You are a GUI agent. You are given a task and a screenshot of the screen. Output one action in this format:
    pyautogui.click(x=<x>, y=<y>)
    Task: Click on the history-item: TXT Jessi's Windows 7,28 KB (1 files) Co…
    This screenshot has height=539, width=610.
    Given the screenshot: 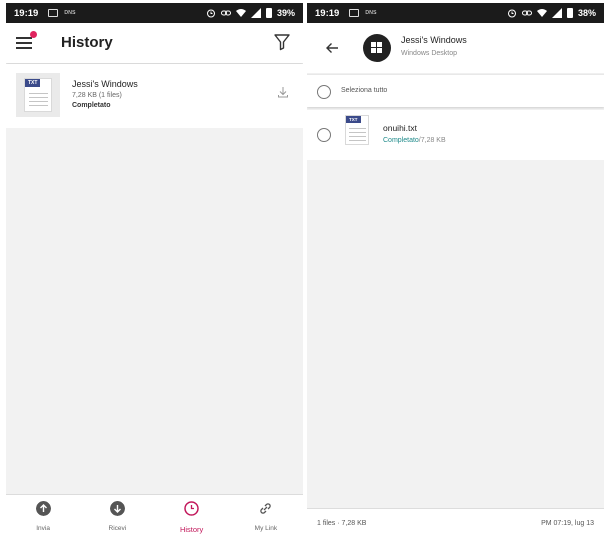 What is the action you would take?
    pyautogui.click(x=154, y=96)
    